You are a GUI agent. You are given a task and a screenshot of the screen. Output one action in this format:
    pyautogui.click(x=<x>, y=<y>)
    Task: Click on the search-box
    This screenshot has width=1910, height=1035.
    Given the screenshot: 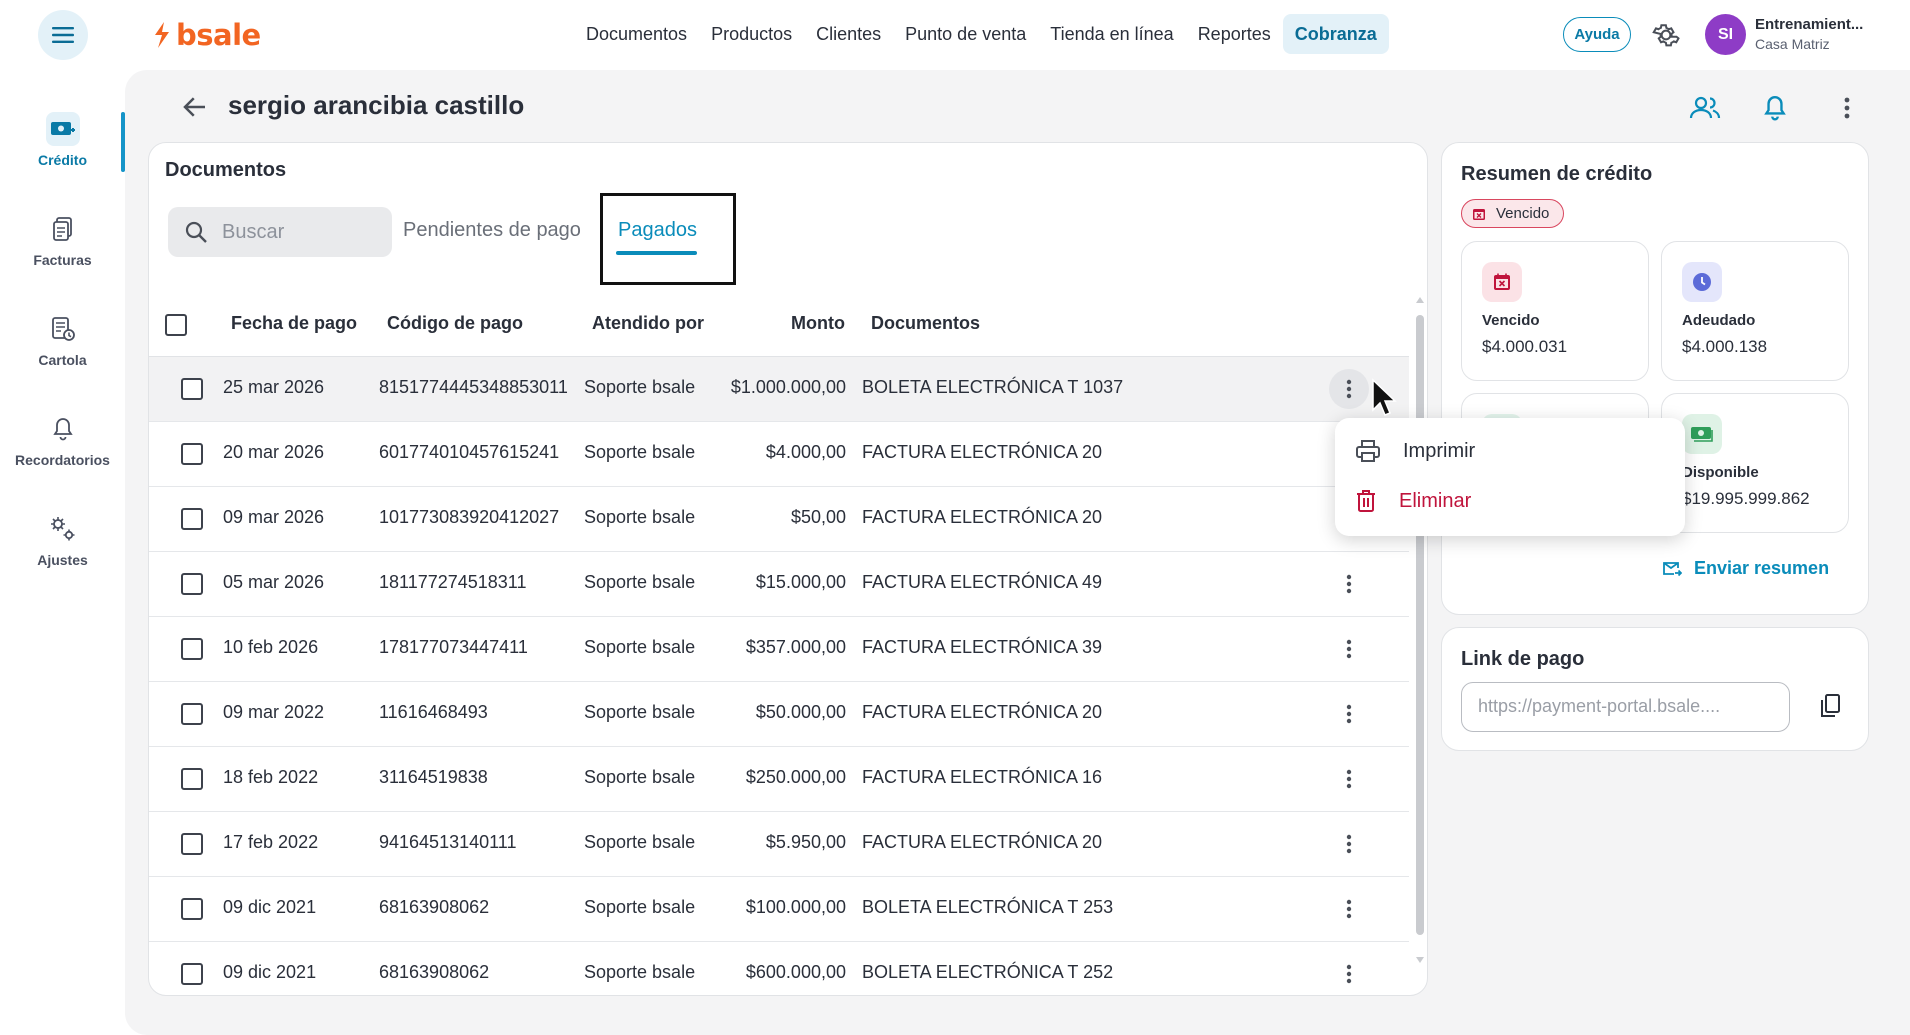 What is the action you would take?
    pyautogui.click(x=280, y=232)
    